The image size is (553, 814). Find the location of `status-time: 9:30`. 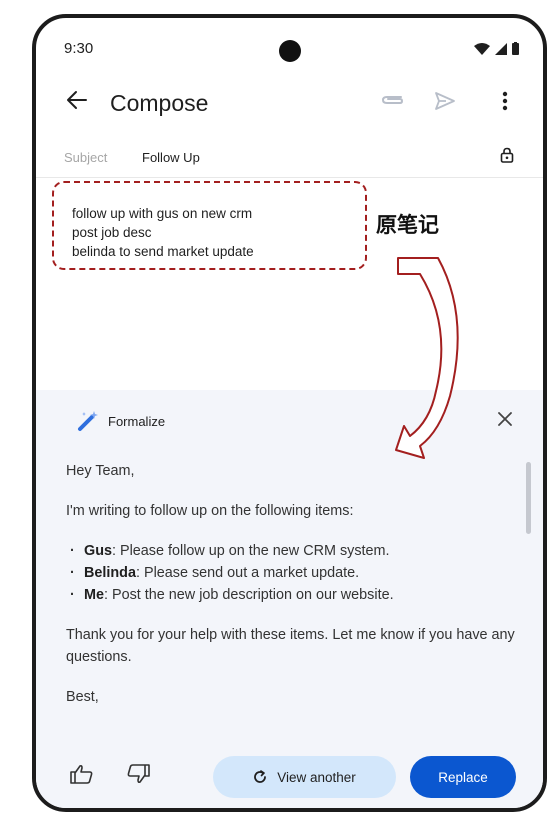

status-time: 9:30 is located at coordinates (79, 48).